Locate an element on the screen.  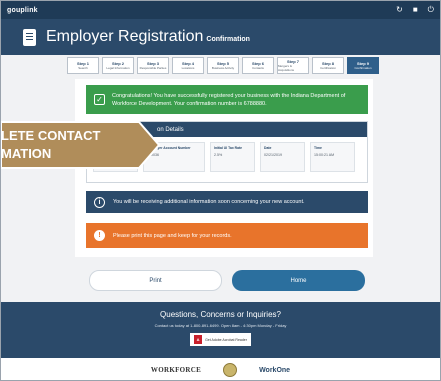
adobe-reader-link: A Get Adobe Acrobat Reader is located at coordinates (220, 339).